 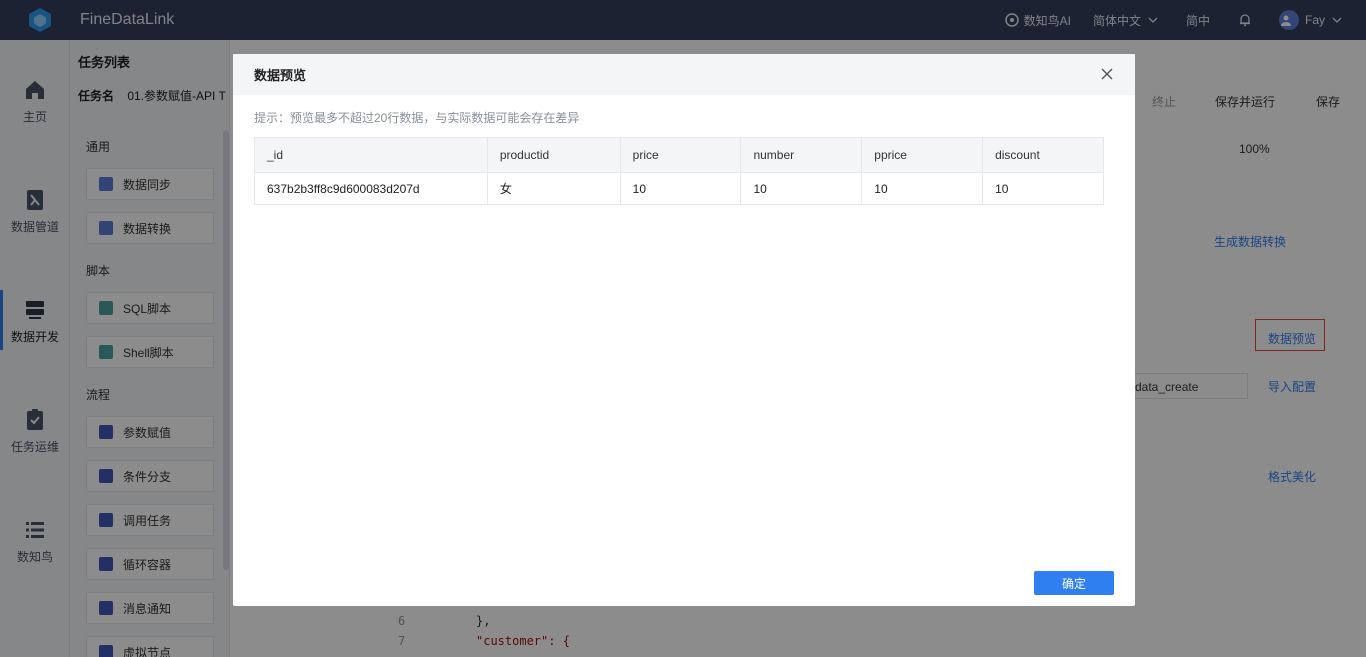 I want to click on column-header: _id, so click(x=371, y=155).